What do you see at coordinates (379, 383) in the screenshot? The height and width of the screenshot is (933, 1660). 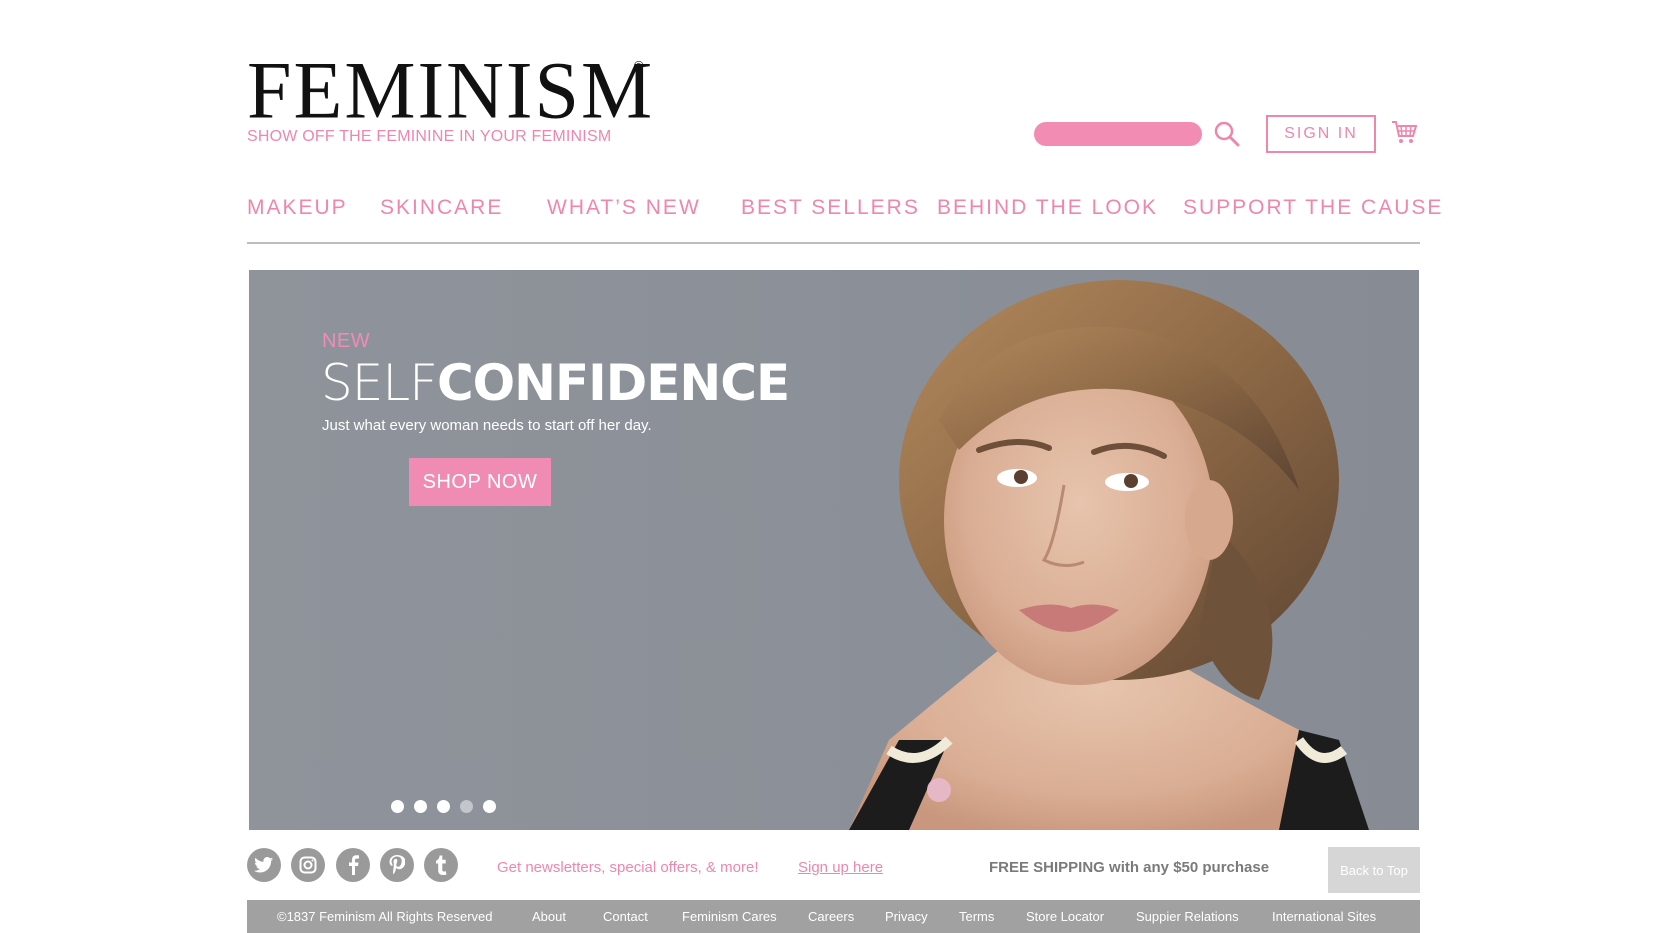 I see `hero-title-light: SELF` at bounding box center [379, 383].